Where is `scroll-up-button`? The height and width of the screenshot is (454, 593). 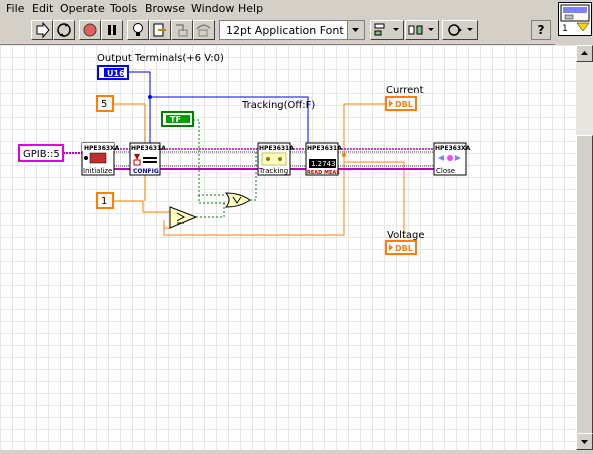
scroll-up-button is located at coordinates (584, 53).